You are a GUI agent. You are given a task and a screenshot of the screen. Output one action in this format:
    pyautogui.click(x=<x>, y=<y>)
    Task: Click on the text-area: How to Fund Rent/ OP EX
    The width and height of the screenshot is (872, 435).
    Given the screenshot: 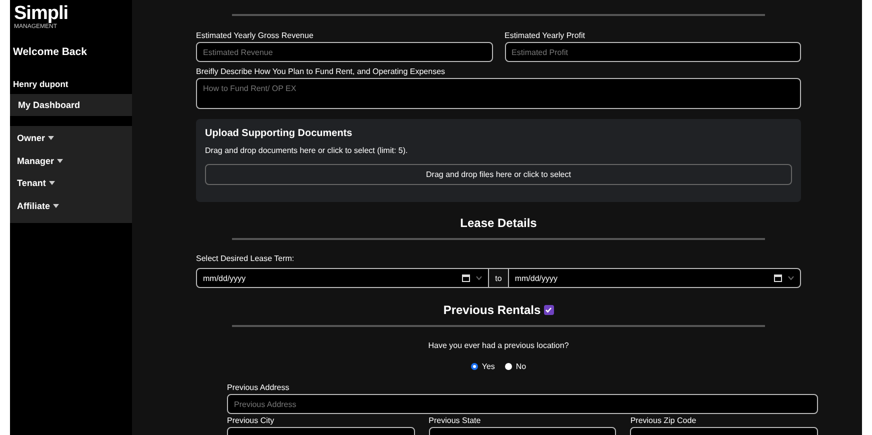 What is the action you would take?
    pyautogui.click(x=498, y=93)
    